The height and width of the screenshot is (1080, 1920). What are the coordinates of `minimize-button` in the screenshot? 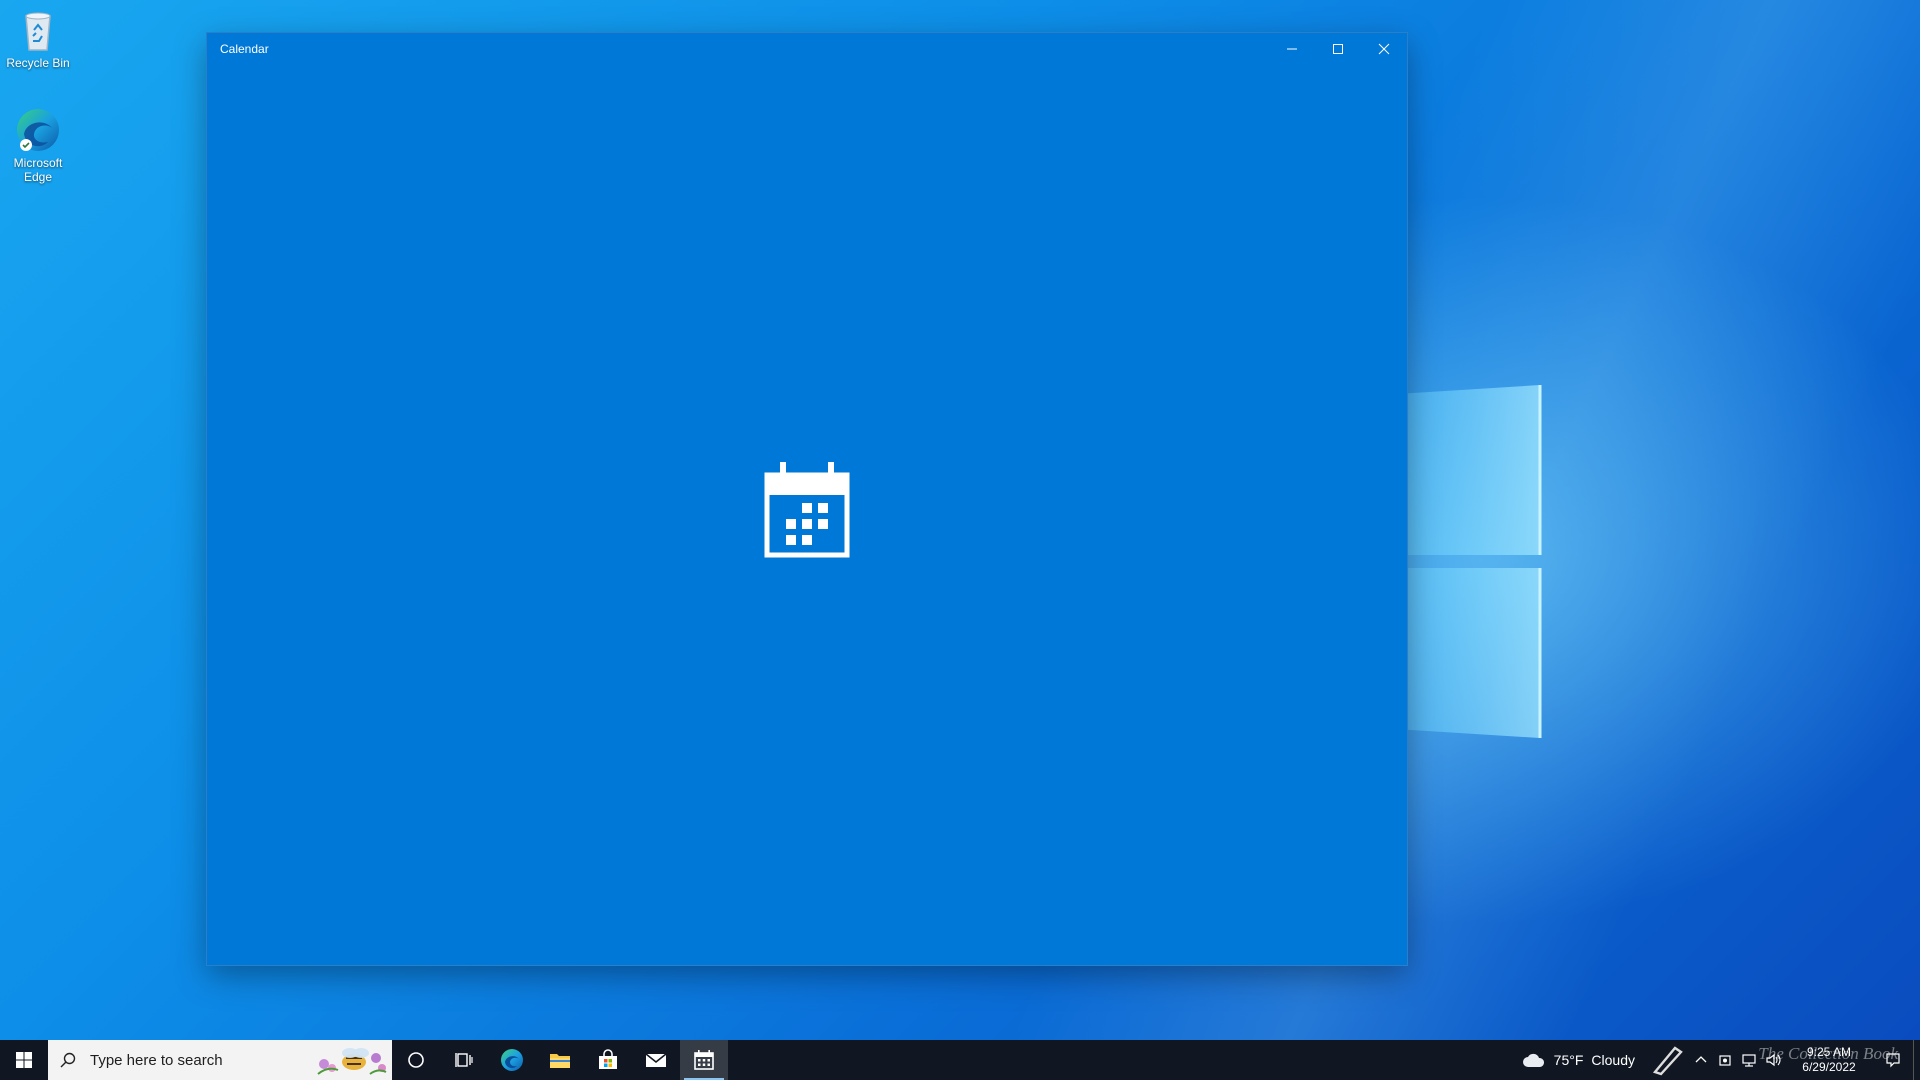 It's located at (1292, 49).